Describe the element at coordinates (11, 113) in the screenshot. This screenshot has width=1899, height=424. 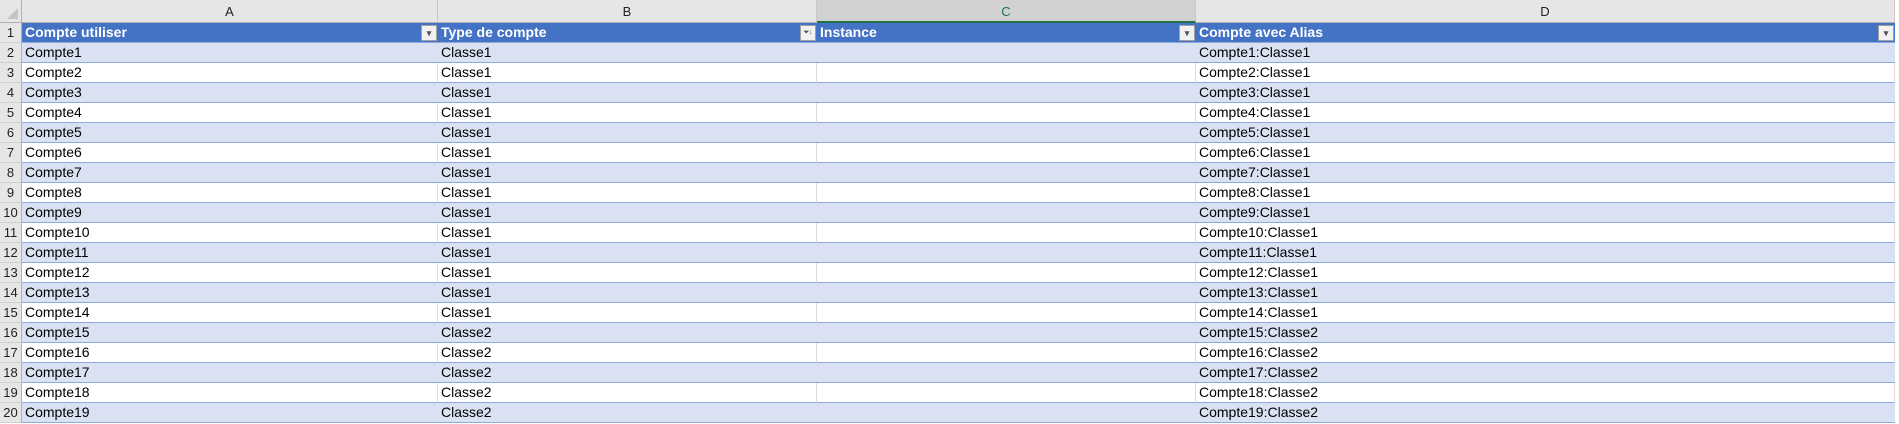
I see `row-header: 5` at that location.